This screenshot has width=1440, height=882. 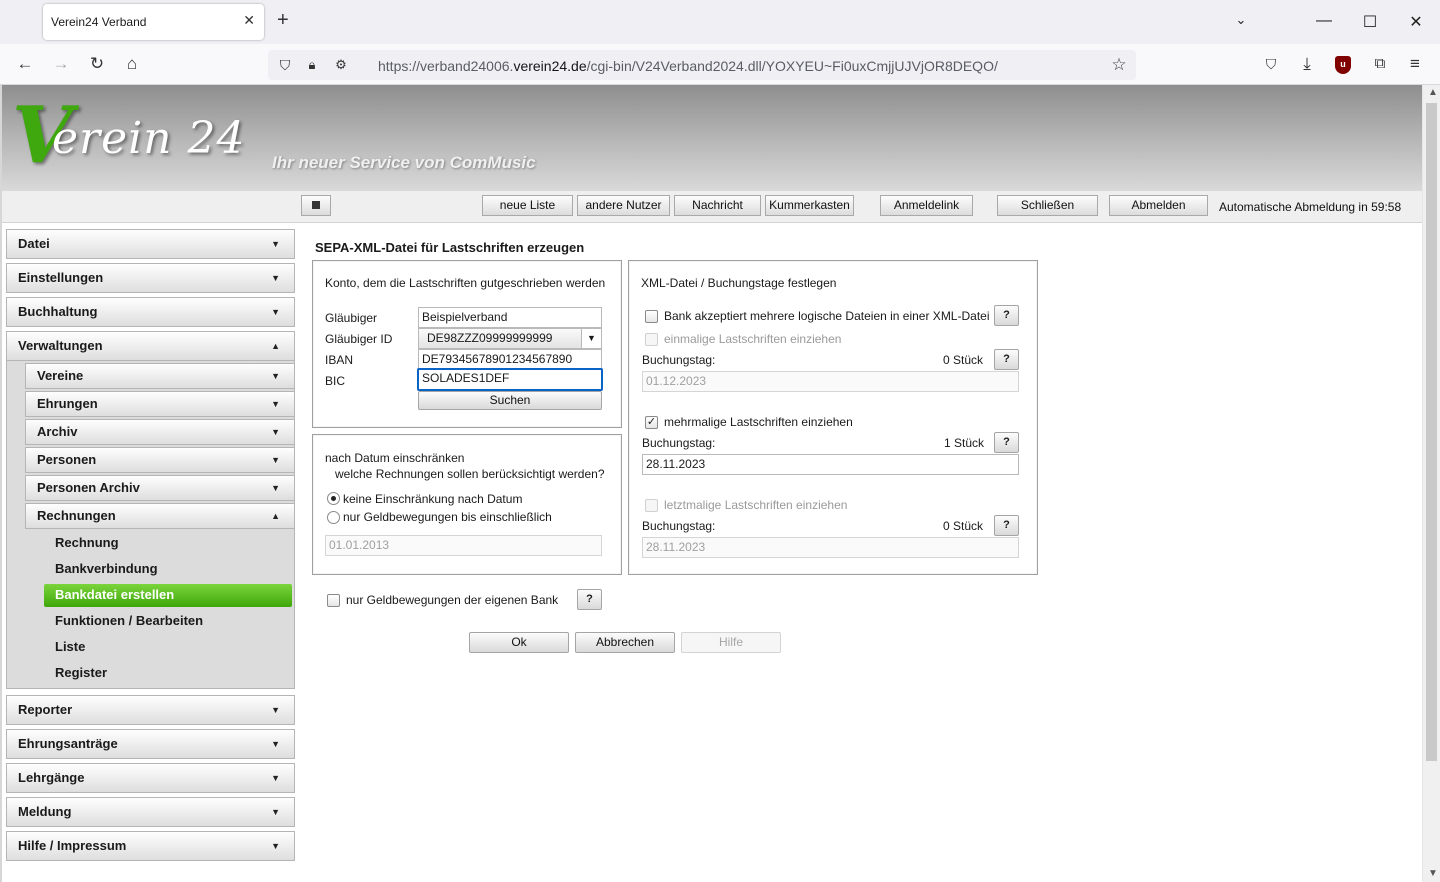 I want to click on permissions-icon: ⚙, so click(x=341, y=65).